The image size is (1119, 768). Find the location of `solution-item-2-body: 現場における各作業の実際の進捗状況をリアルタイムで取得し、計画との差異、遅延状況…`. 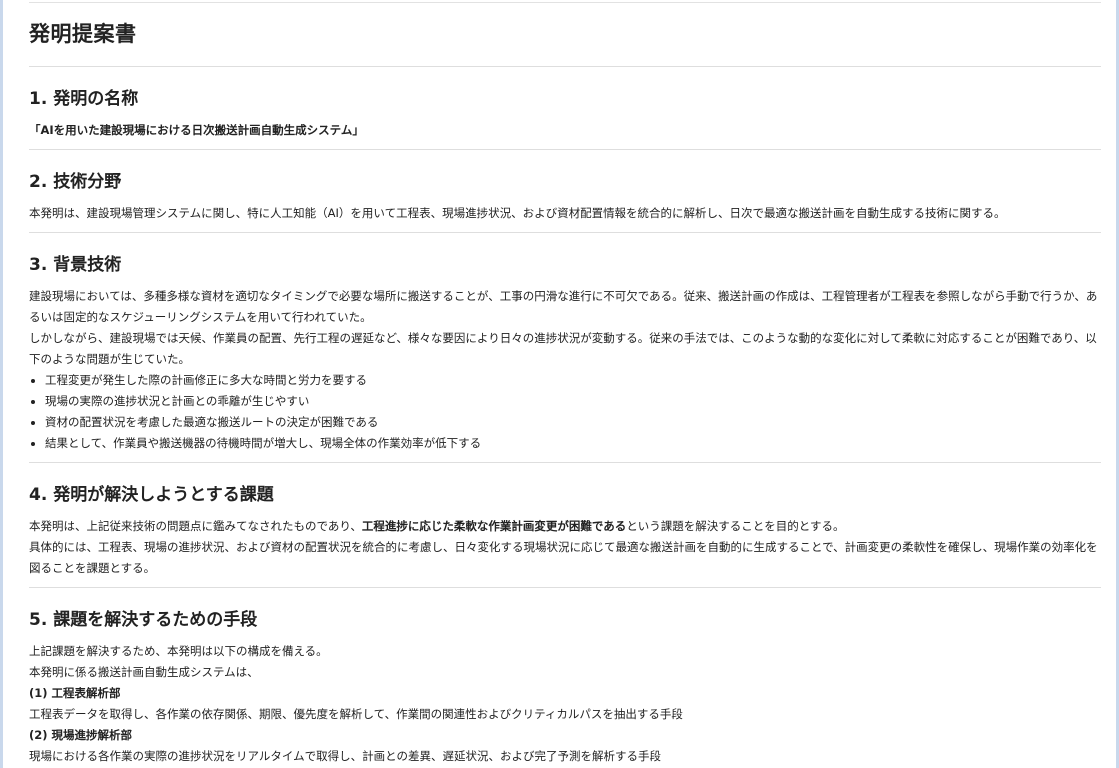

solution-item-2-body: 現場における各作業の実際の進捗状況をリアルタイムで取得し、計画との差異、遅延状況… is located at coordinates (345, 756).